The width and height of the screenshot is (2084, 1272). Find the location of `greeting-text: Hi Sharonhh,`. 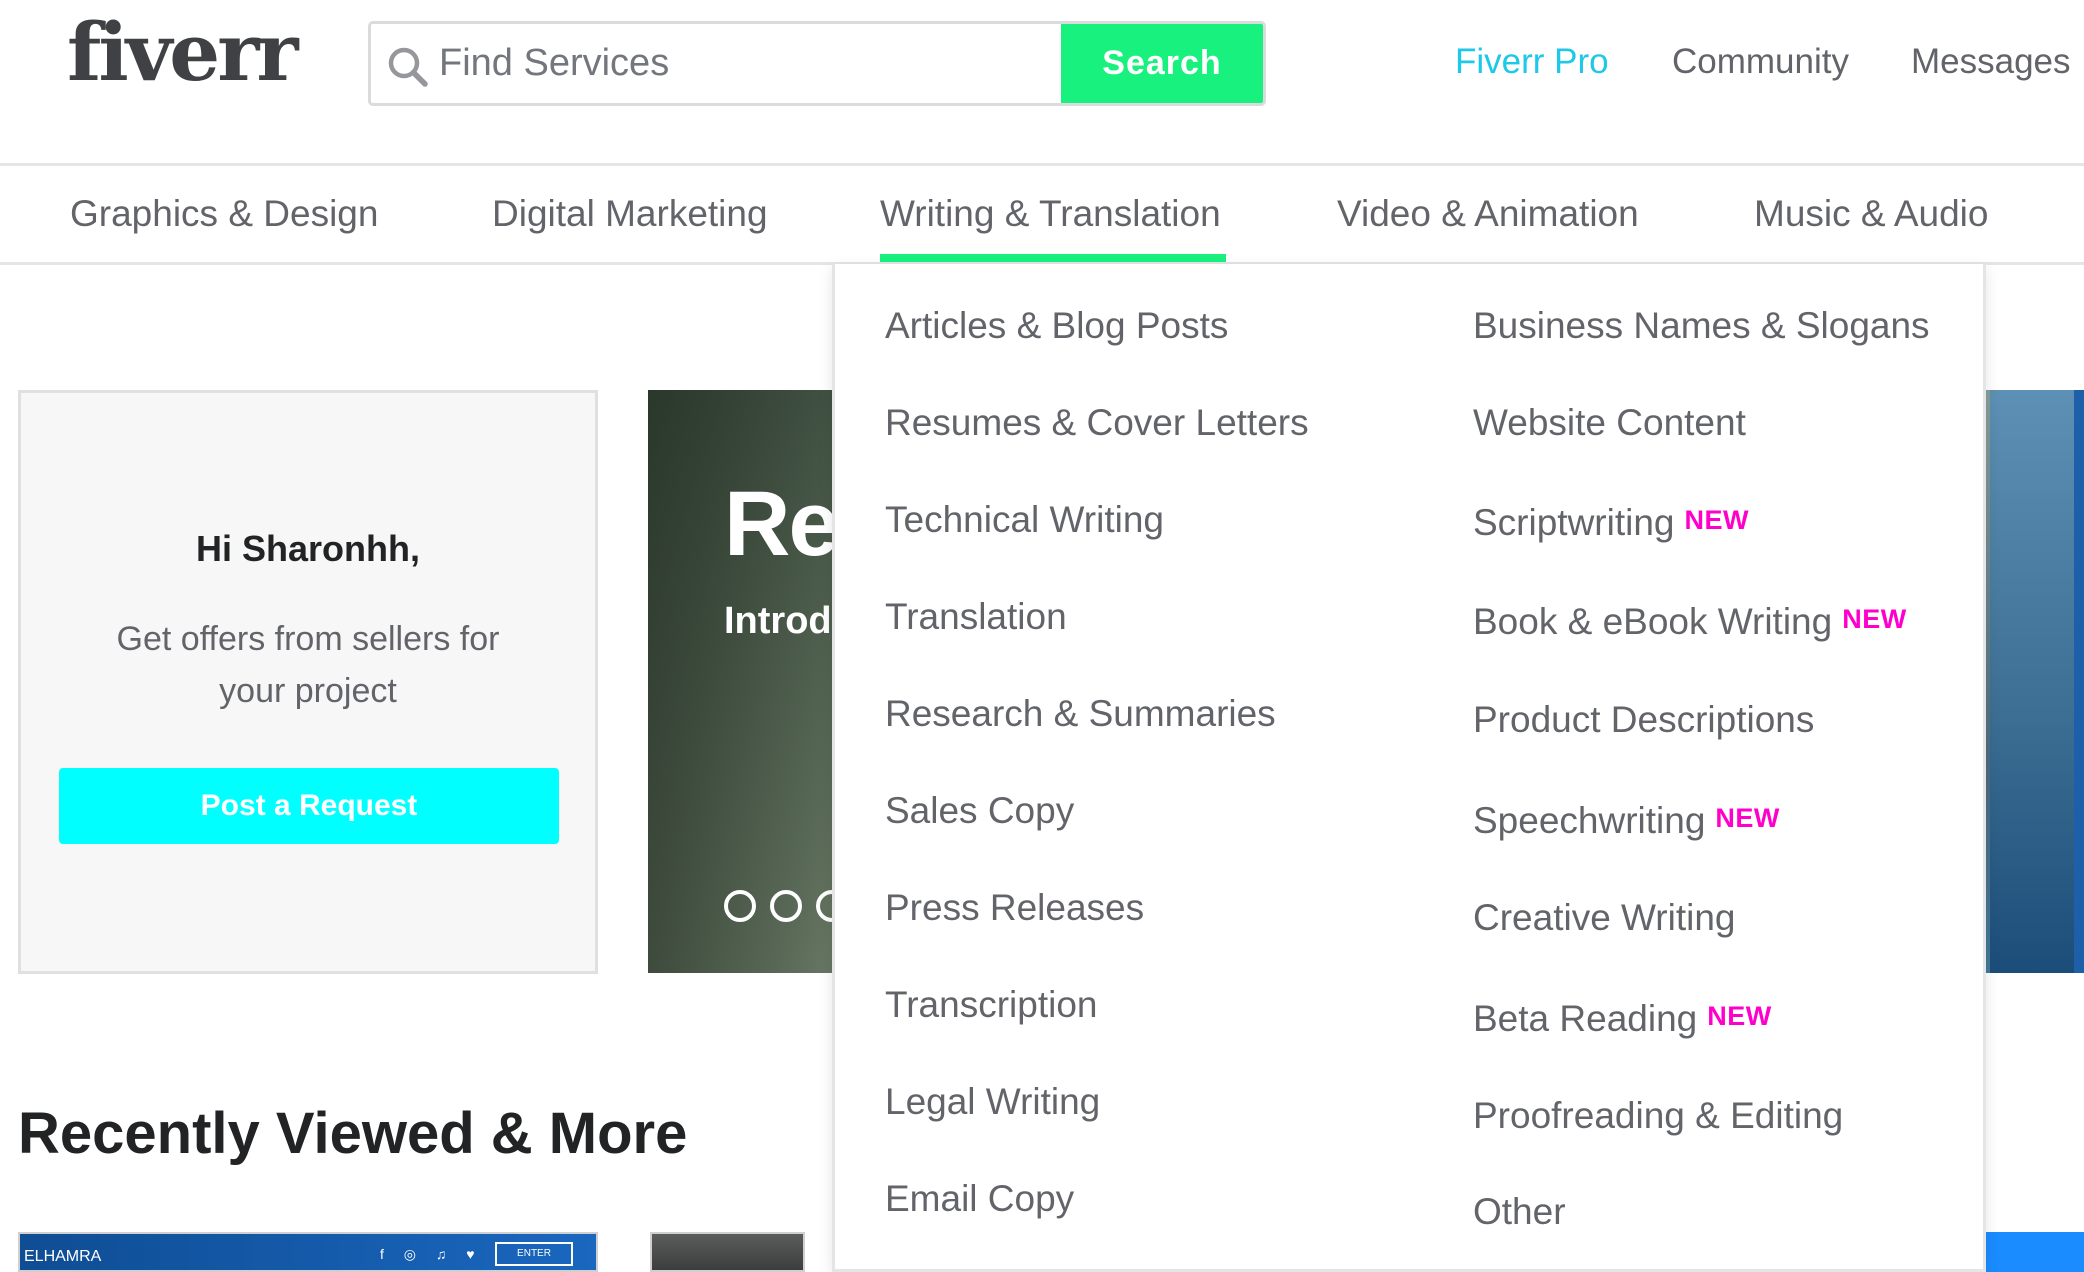

greeting-text: Hi Sharonhh, is located at coordinates (308, 548).